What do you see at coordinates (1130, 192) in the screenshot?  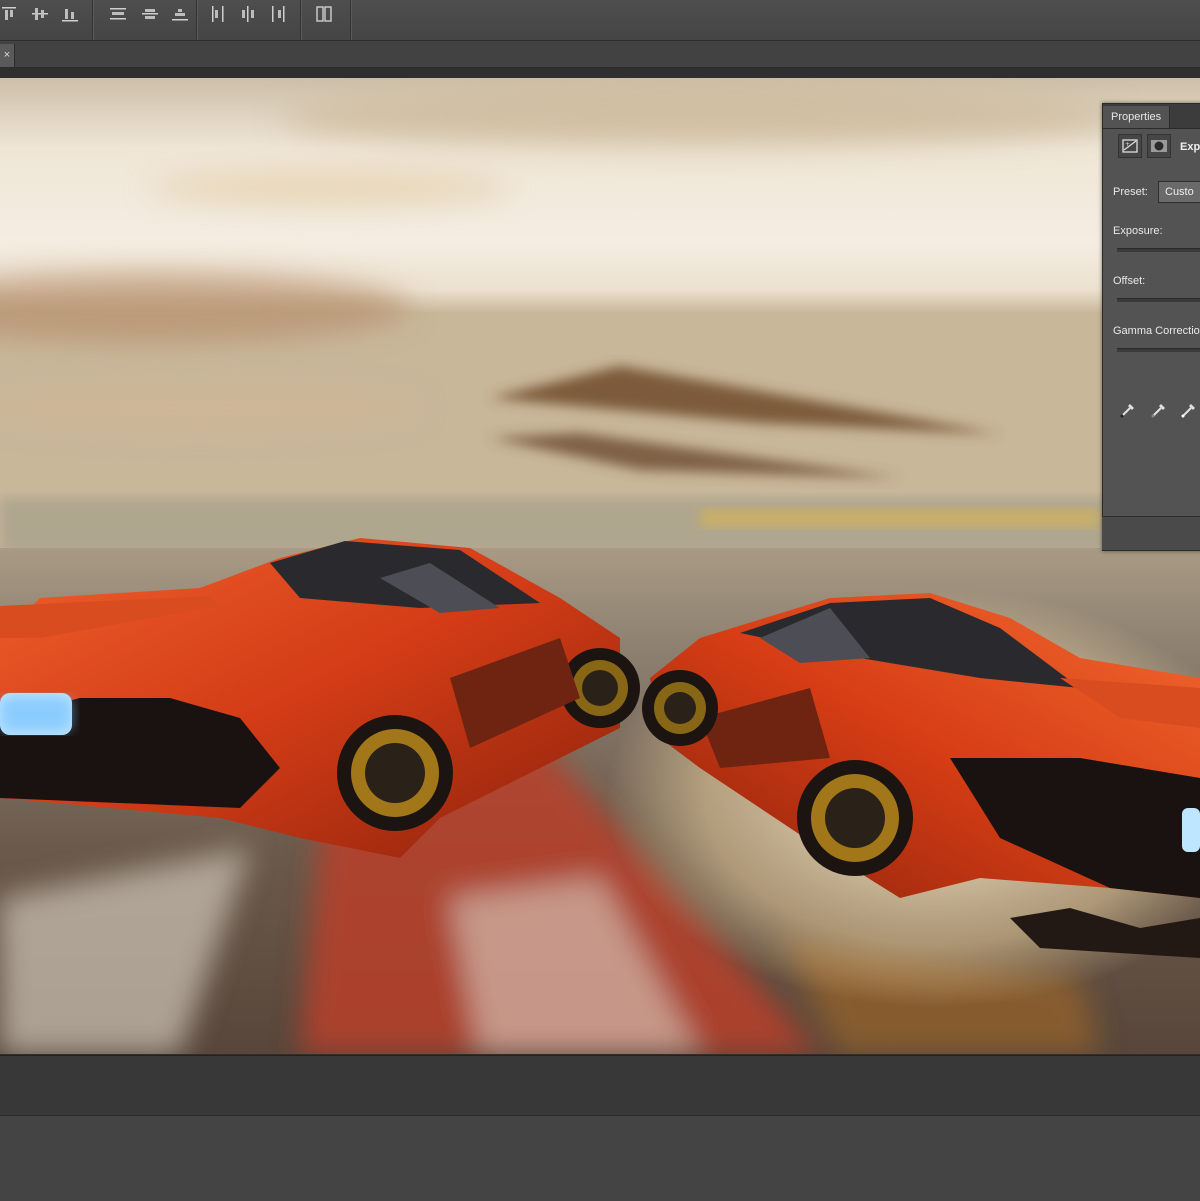 I see `preset-label: Preset:` at bounding box center [1130, 192].